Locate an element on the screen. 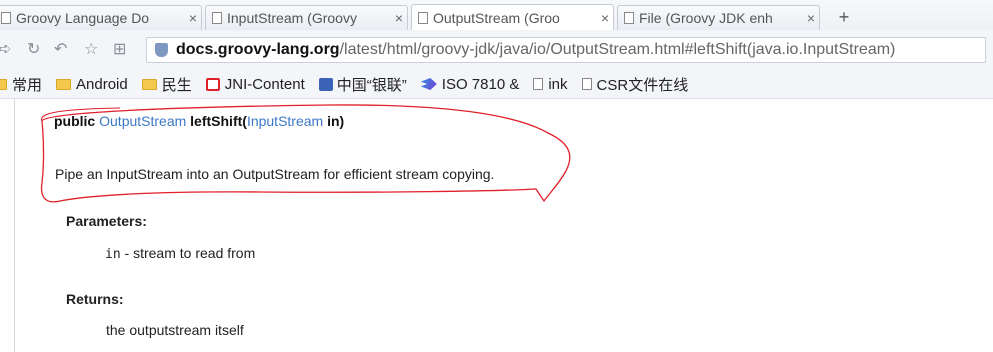 The width and height of the screenshot is (993, 352). tab-groovy-language-docs: Groovy Language Do × is located at coordinates (101, 17).